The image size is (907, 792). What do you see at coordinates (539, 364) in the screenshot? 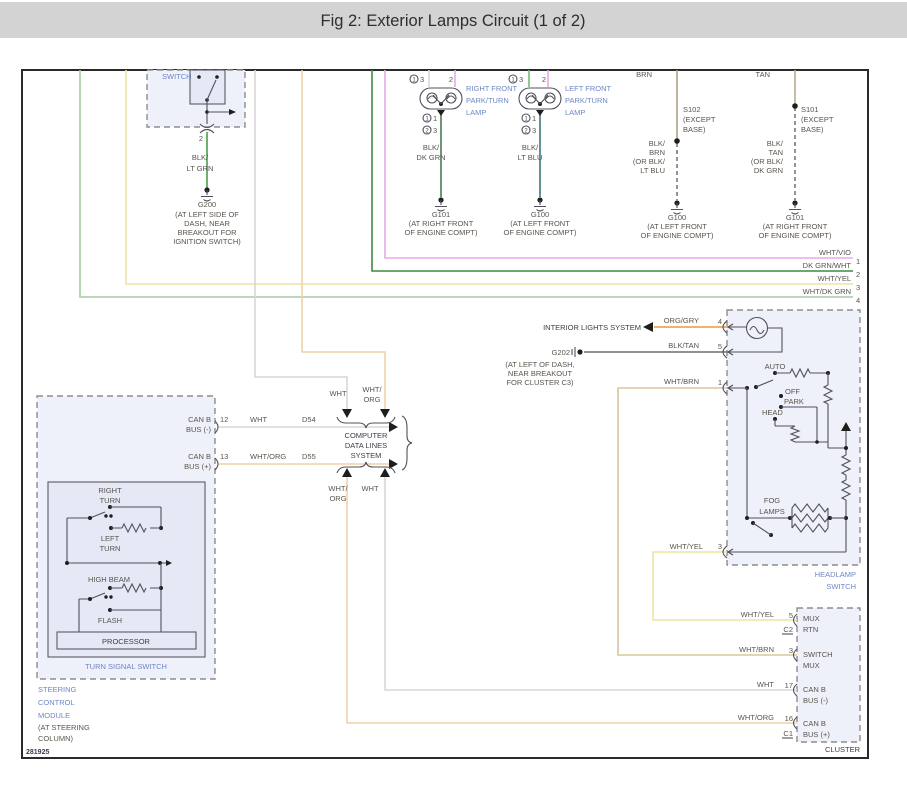
I see `ground-location: (AT LEFT OF DASH,` at bounding box center [539, 364].